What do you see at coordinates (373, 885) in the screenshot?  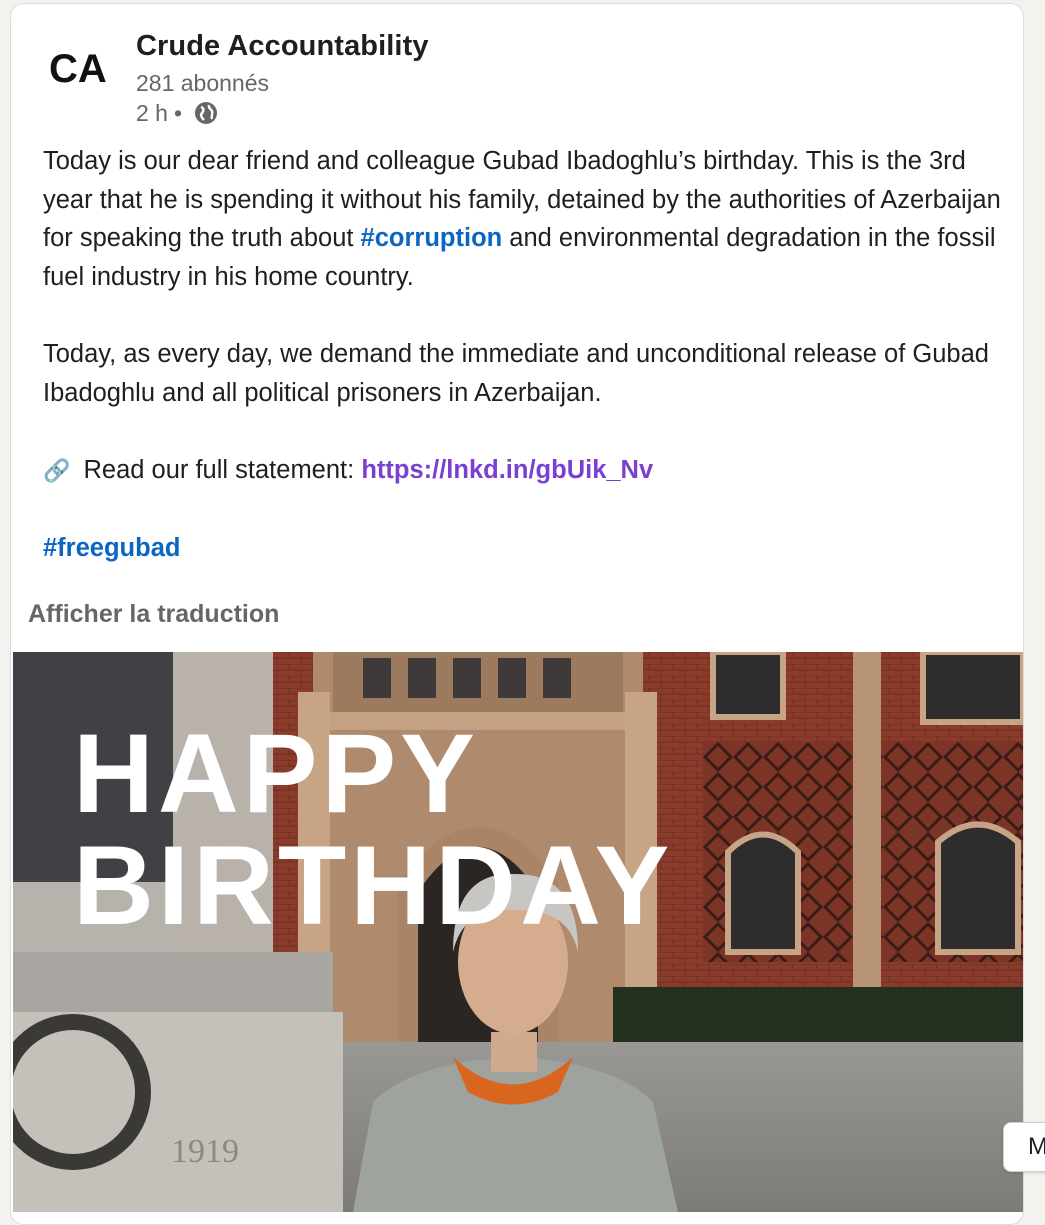 I see `headline-birthday: BIRTHDAY` at bounding box center [373, 885].